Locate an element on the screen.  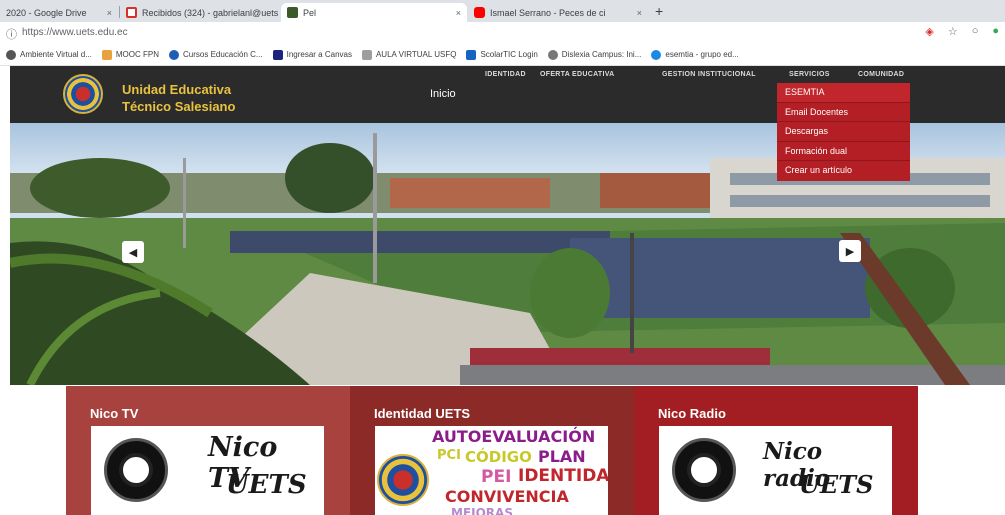
gmail-icon is located at coordinates (131, 12).